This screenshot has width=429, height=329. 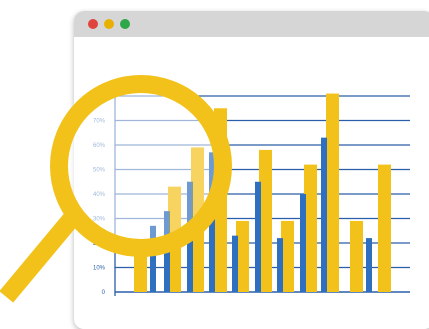 I want to click on magnifier-handle, so click(x=42, y=254).